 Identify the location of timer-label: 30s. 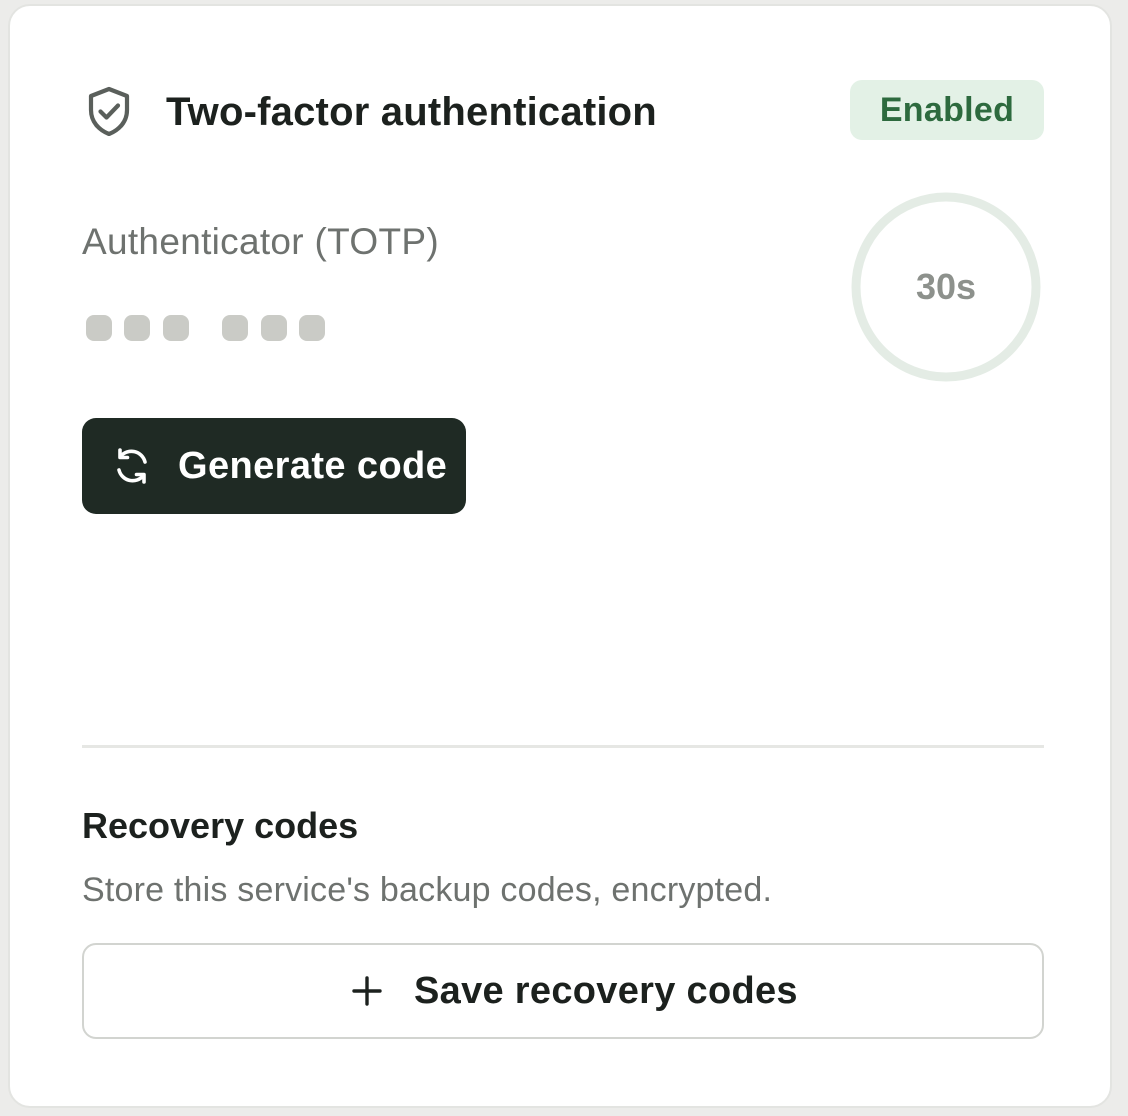
(946, 286).